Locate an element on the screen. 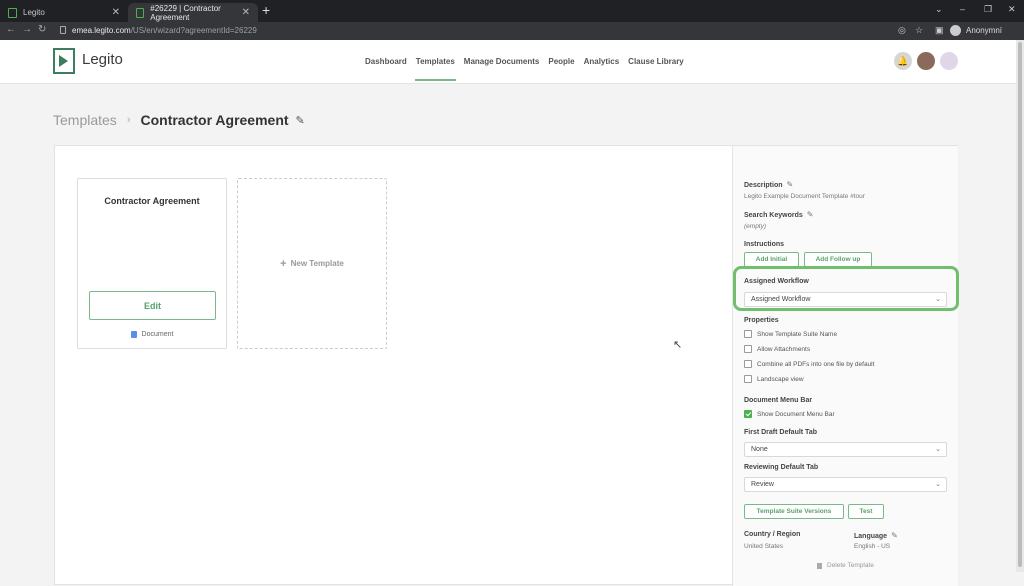 The image size is (1024, 586). back-icon: ← is located at coordinates (11, 29).